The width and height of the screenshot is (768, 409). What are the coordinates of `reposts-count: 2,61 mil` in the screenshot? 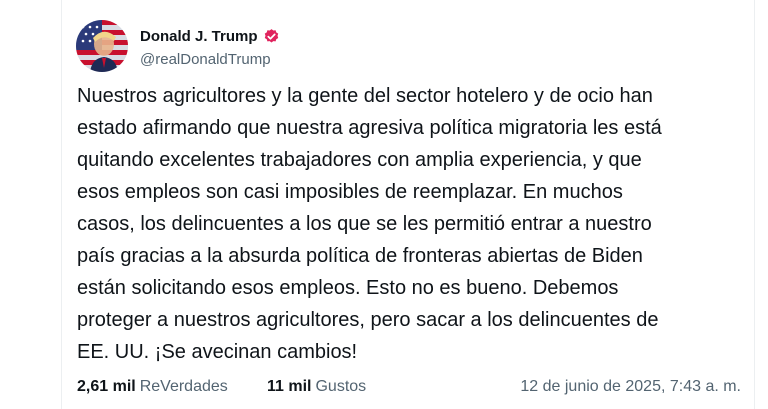 It's located at (106, 386).